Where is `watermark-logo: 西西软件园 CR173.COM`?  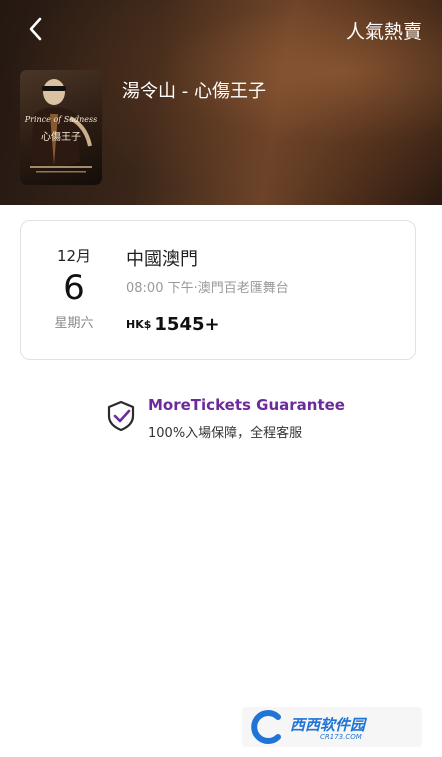
watermark-logo: 西西软件园 CR173.COM is located at coordinates (332, 727).